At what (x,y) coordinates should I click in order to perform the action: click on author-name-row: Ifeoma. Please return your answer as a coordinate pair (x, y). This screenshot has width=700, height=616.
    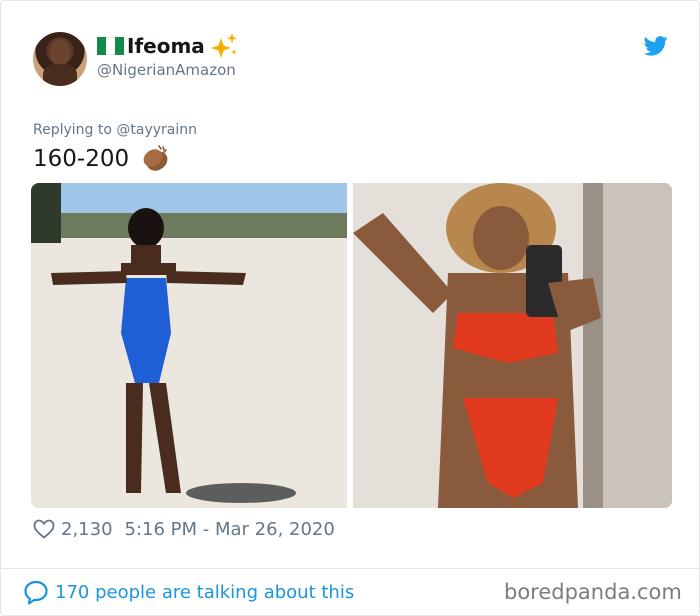
    Looking at the image, I should click on (168, 46).